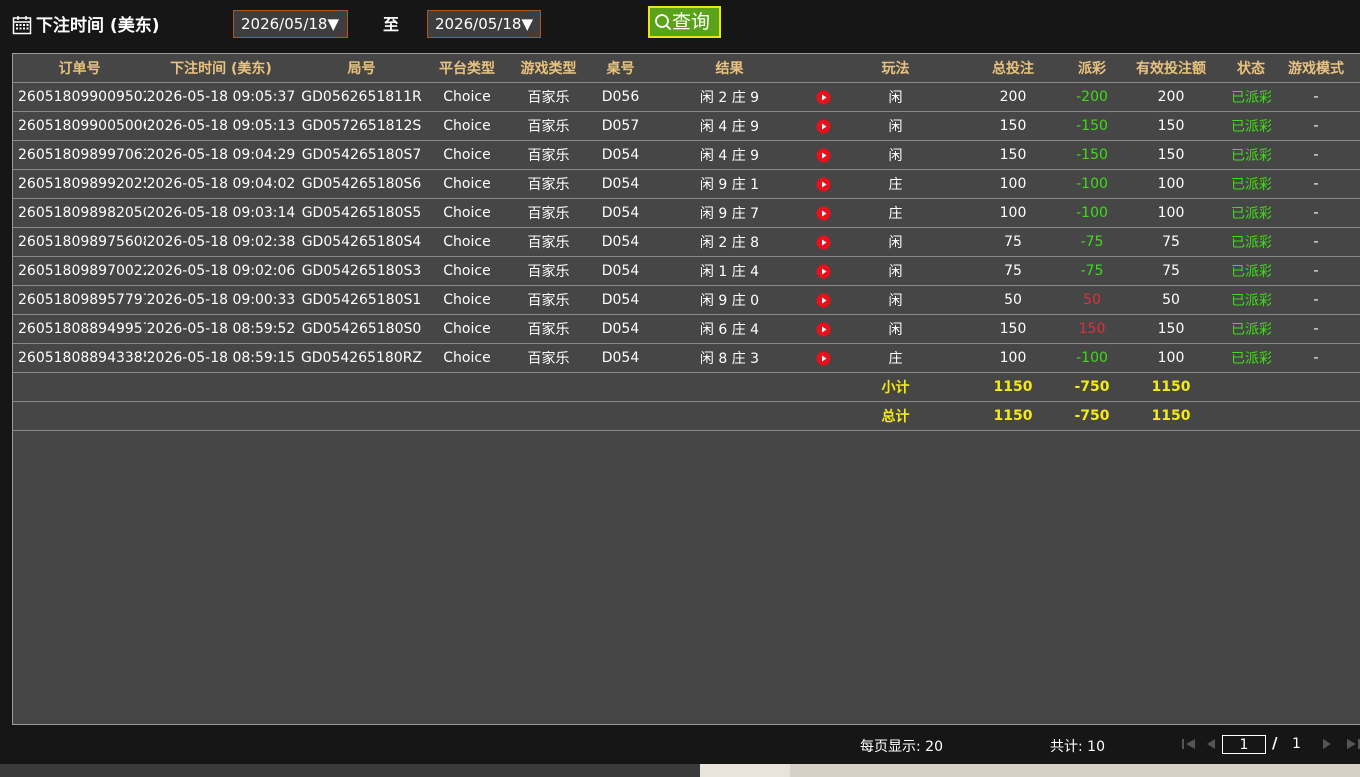  Describe the element at coordinates (1092, 155) in the screenshot. I see `payout-cell: -150` at that location.